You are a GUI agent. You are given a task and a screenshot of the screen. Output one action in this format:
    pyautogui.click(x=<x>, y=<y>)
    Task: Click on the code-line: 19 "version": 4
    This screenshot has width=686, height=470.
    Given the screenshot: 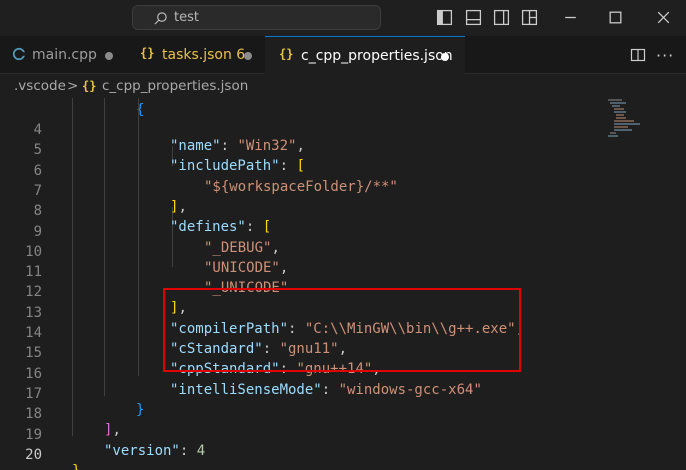 What is the action you would take?
    pyautogui.click(x=300, y=435)
    